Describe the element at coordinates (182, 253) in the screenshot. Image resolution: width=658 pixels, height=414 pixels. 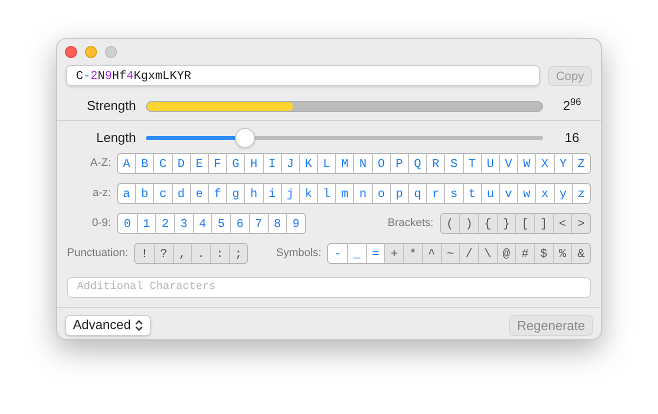
I see `character-toggle: ,` at that location.